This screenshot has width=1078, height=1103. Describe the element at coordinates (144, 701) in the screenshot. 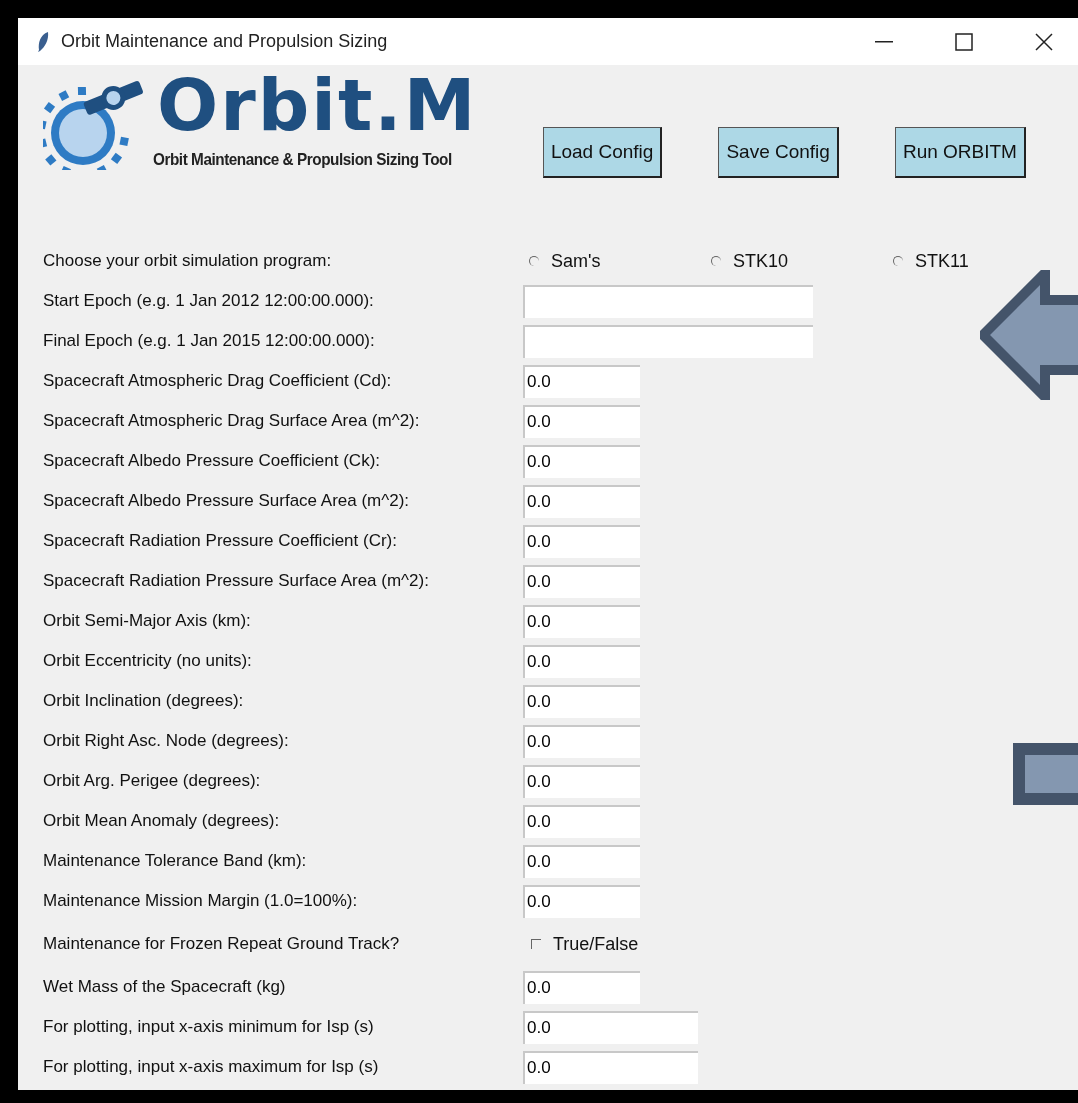

I see `field-label: Orbit Inclination (degrees):` at that location.